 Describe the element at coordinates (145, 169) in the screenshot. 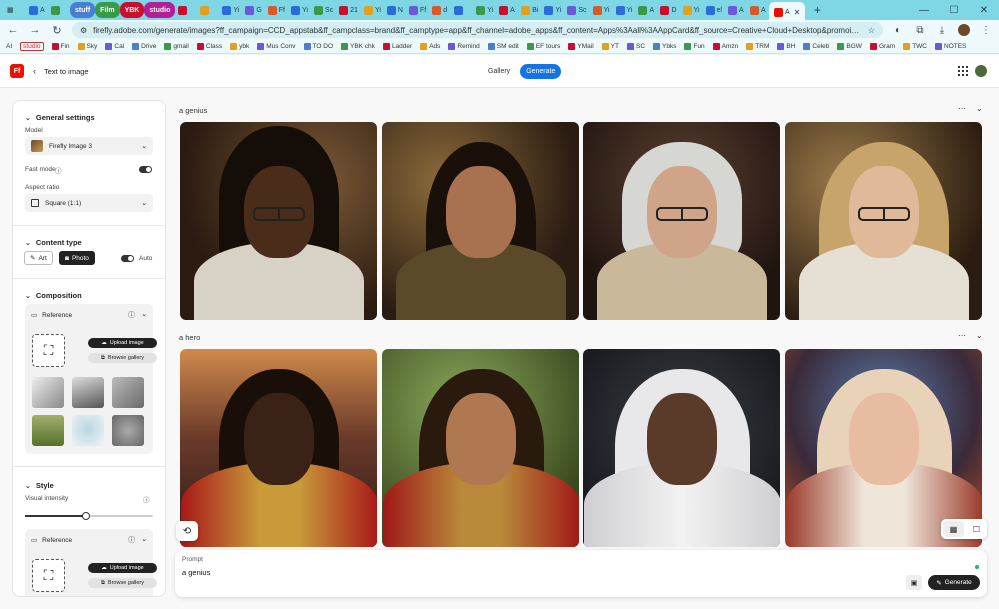

I see `fast-mode-toggle` at that location.